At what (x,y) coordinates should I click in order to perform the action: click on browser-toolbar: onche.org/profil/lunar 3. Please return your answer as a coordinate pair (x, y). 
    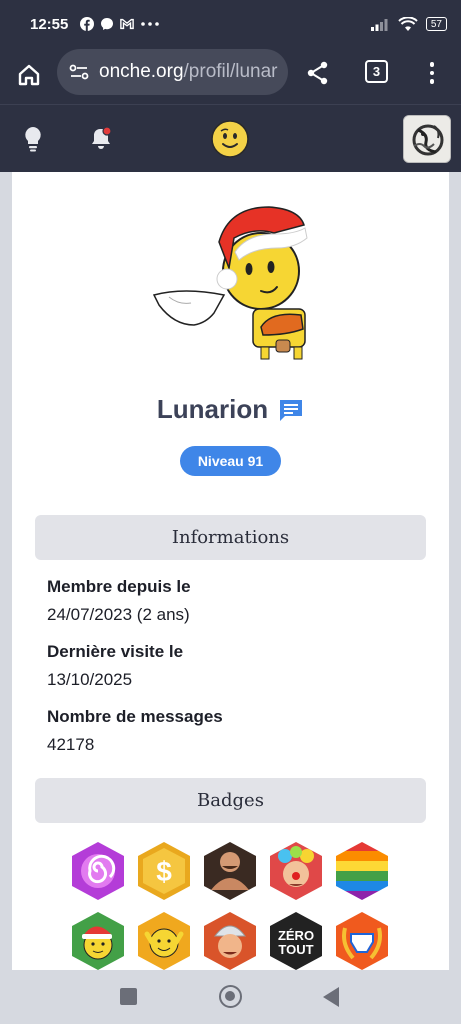
    Looking at the image, I should click on (230, 76).